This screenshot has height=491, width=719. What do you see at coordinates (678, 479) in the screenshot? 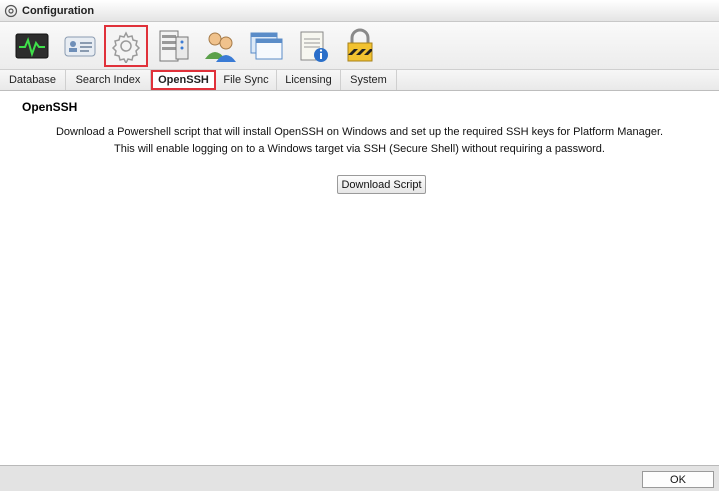
I see `ok-button: OK` at bounding box center [678, 479].